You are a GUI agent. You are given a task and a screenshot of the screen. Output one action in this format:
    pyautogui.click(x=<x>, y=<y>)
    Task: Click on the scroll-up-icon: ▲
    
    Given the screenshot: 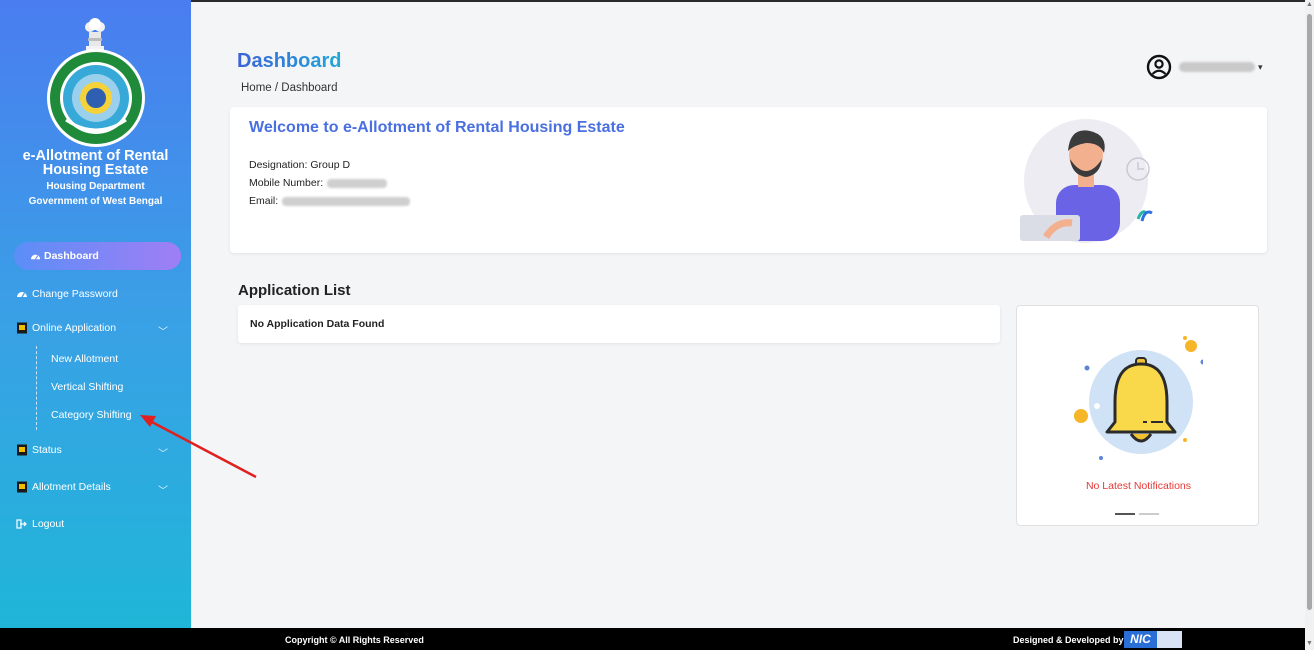 What is the action you would take?
    pyautogui.click(x=1309, y=4)
    